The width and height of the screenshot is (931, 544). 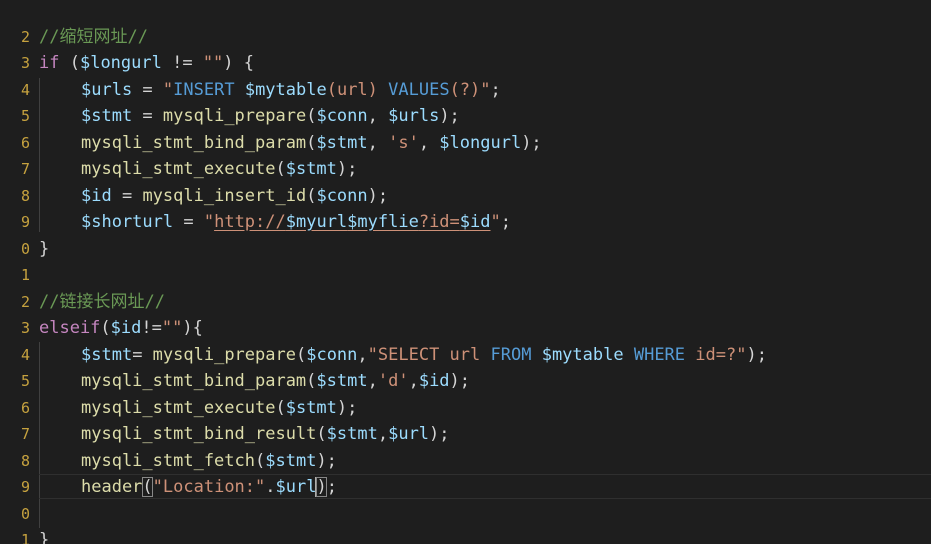 What do you see at coordinates (224, 195) in the screenshot?
I see `function-name: mysqli_insert_id` at bounding box center [224, 195].